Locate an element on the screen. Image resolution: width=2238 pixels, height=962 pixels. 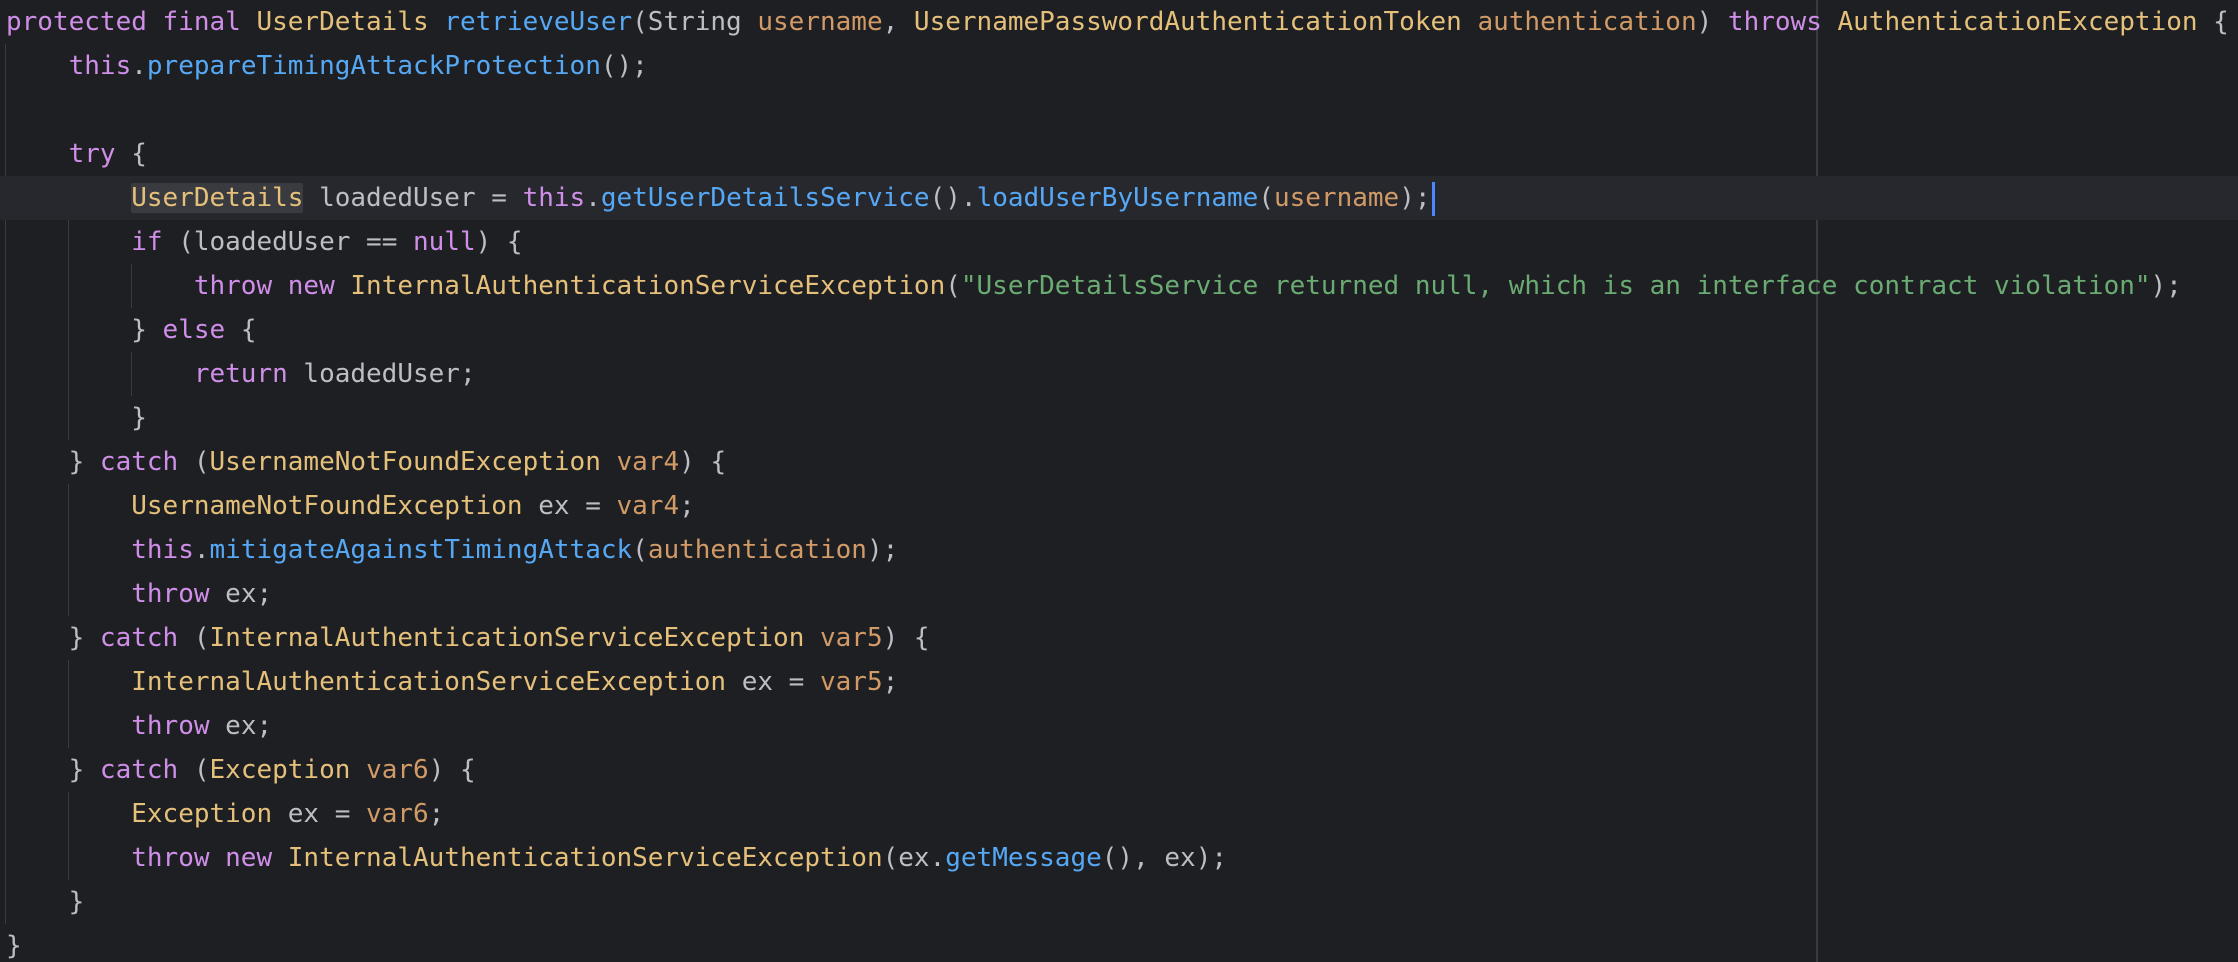
code-token: UsernameNotFoundException is located at coordinates (327, 506).